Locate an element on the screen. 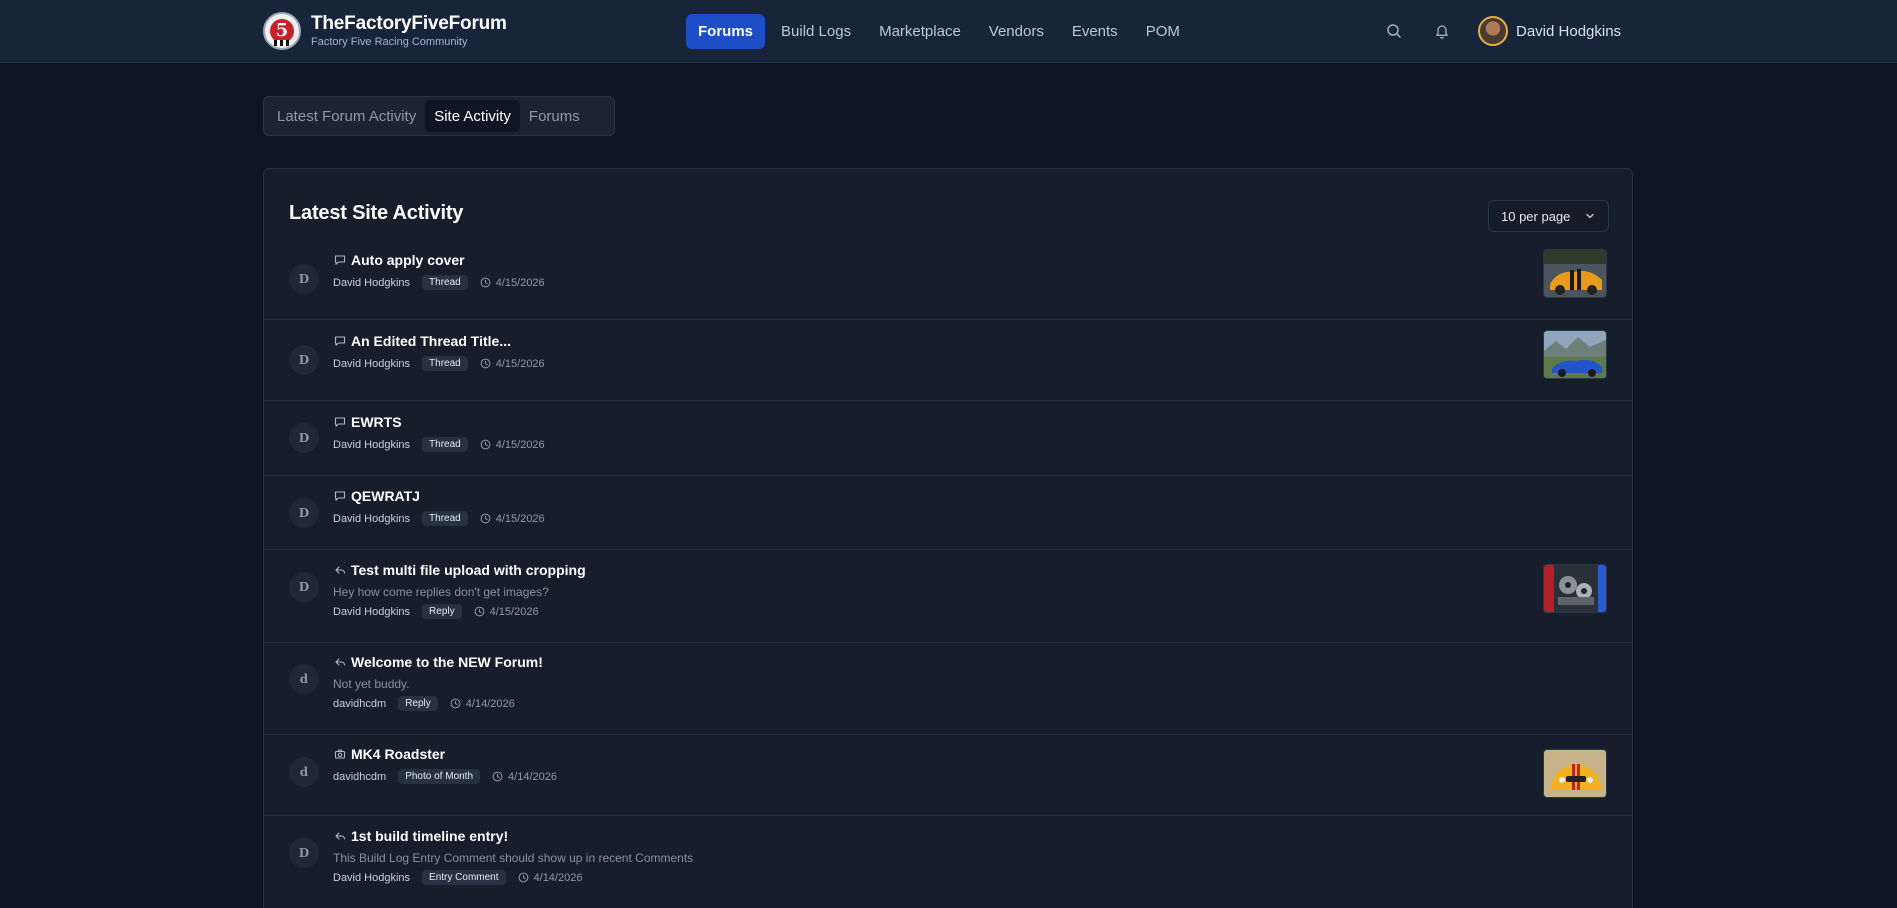 This screenshot has height=908, width=1897. factory-five-logo: 5 is located at coordinates (282, 31).